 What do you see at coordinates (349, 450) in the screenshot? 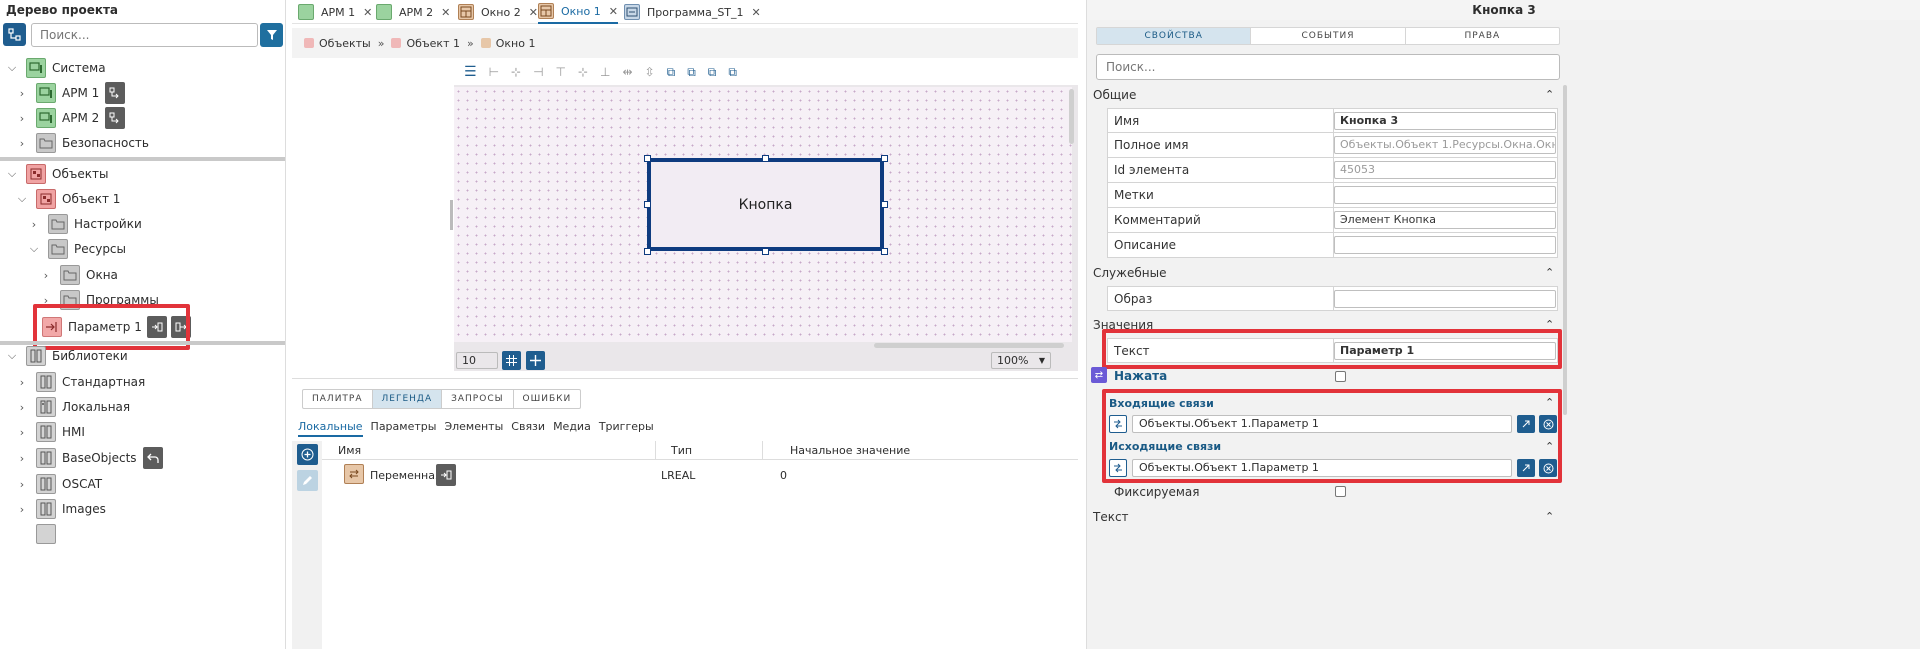
I see `column-header-name: Имя` at bounding box center [349, 450].